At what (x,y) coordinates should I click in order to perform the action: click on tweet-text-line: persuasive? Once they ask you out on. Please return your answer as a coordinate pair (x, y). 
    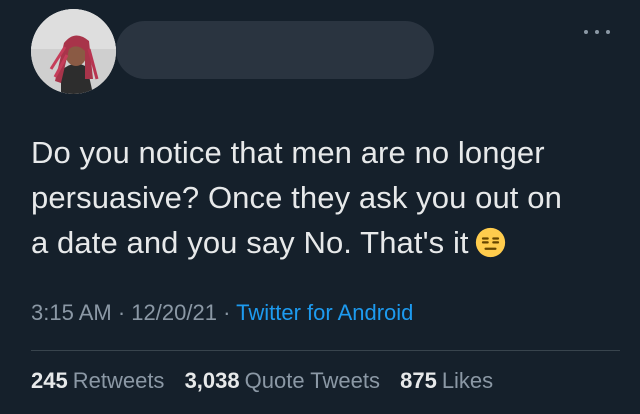
    Looking at the image, I should click on (296, 197).